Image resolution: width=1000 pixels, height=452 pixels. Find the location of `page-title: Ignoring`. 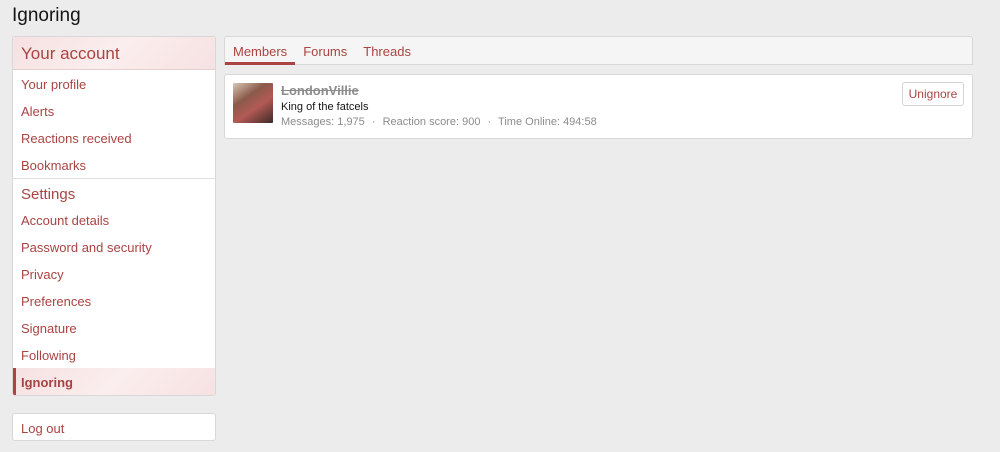

page-title: Ignoring is located at coordinates (46, 15).